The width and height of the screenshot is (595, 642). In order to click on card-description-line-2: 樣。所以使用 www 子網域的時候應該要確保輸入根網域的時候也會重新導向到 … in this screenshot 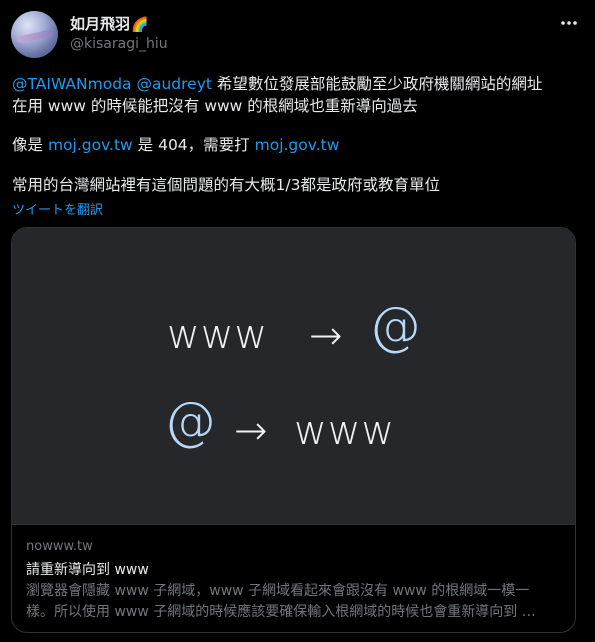, I will do `click(281, 612)`.